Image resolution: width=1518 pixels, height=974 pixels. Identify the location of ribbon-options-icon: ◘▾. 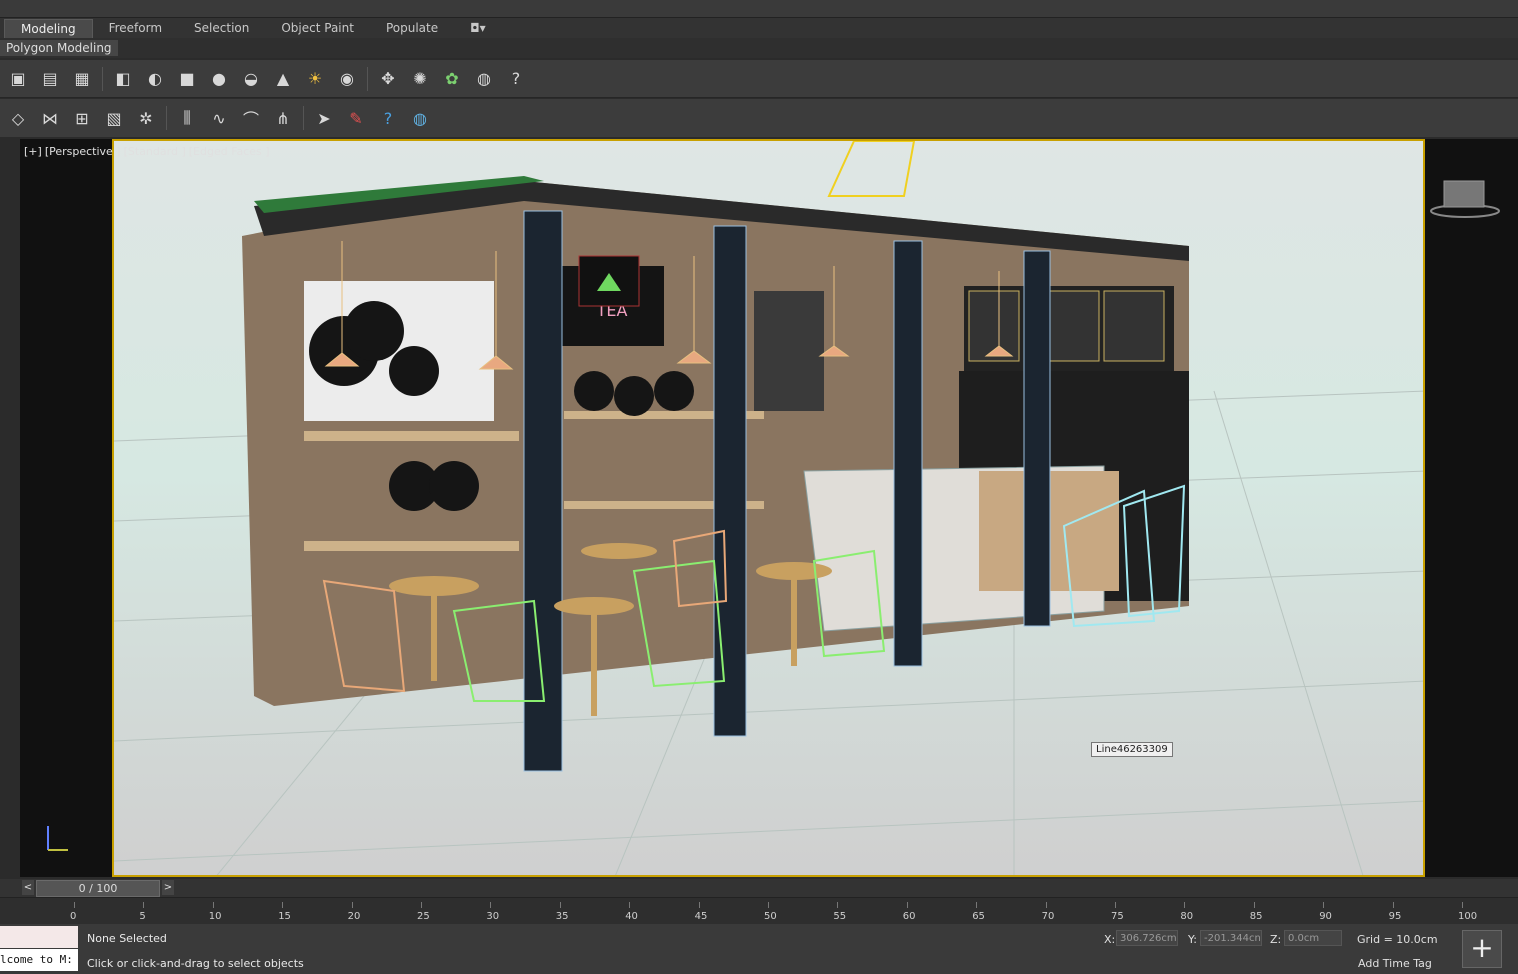
(478, 28).